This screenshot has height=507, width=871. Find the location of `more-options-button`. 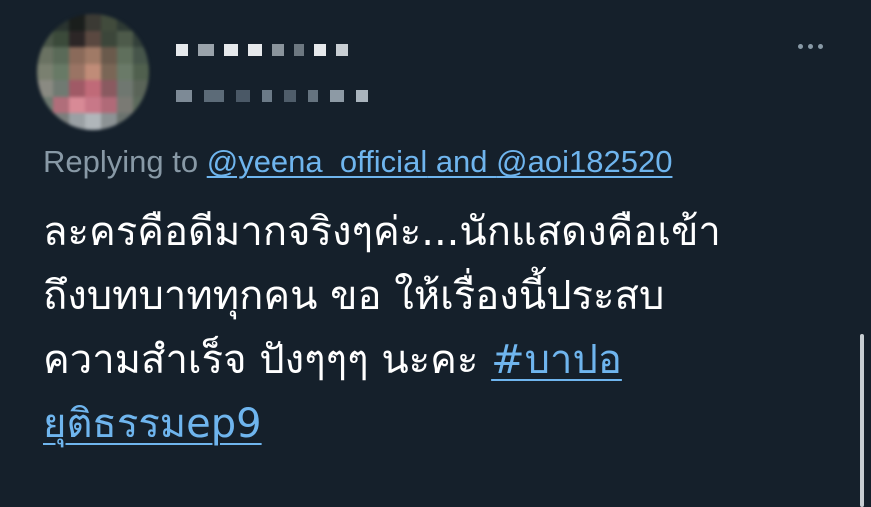

more-options-button is located at coordinates (810, 46).